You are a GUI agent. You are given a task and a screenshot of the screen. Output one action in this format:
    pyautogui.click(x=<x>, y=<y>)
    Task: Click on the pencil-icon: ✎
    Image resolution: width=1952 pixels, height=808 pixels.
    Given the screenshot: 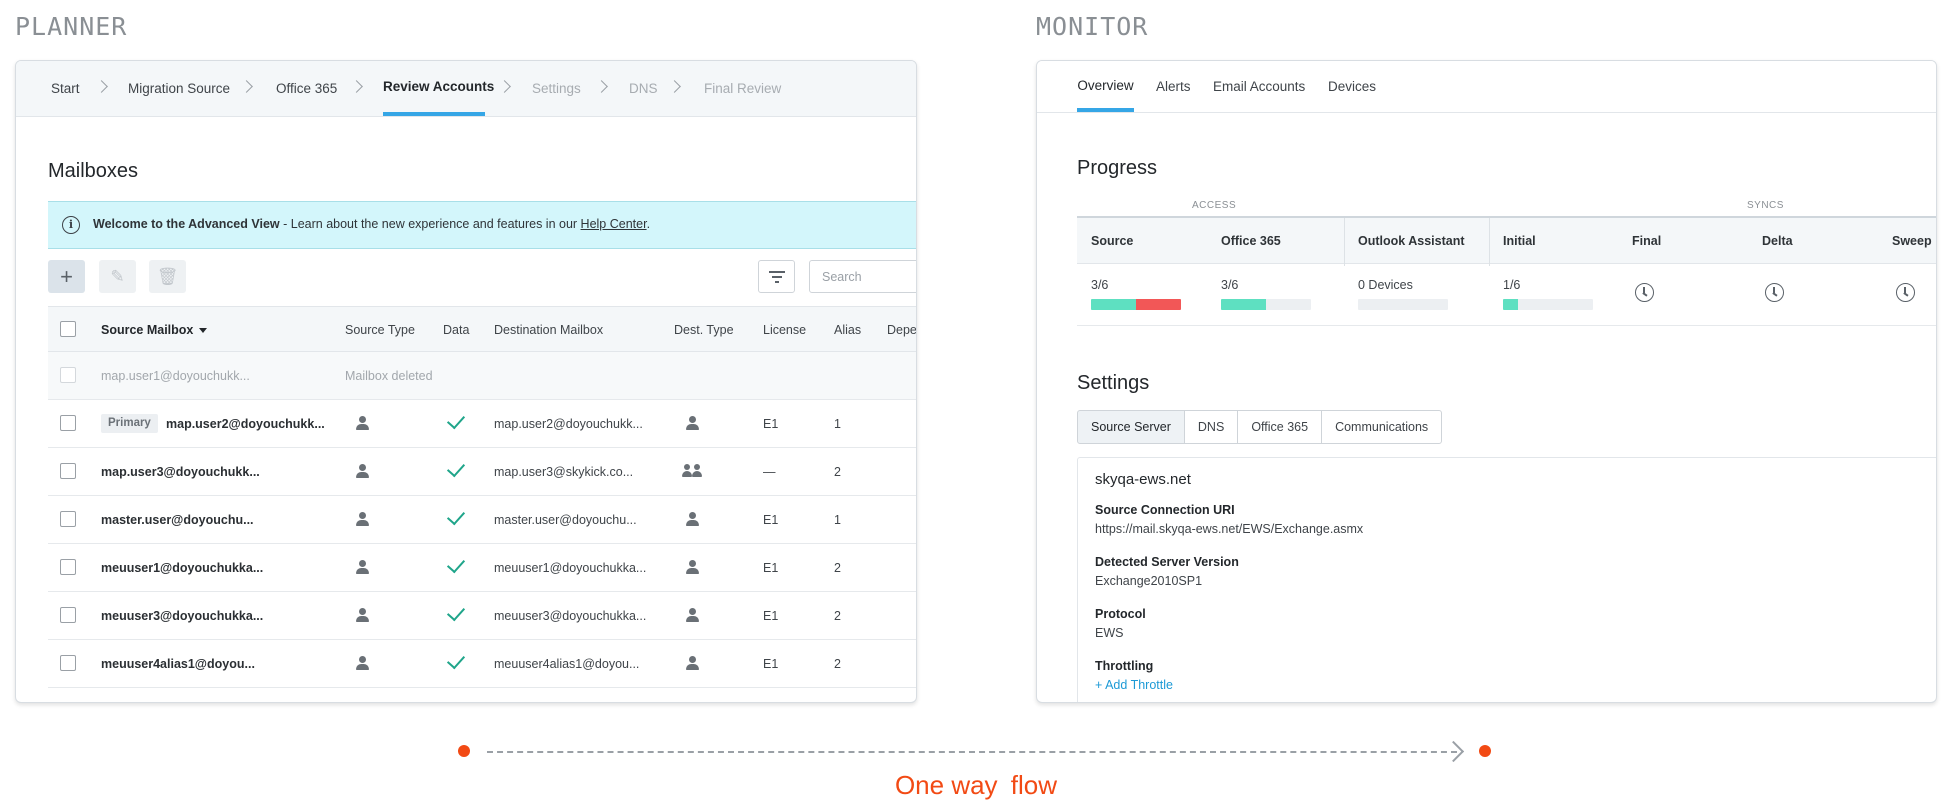 What is the action you would take?
    pyautogui.click(x=117, y=276)
    